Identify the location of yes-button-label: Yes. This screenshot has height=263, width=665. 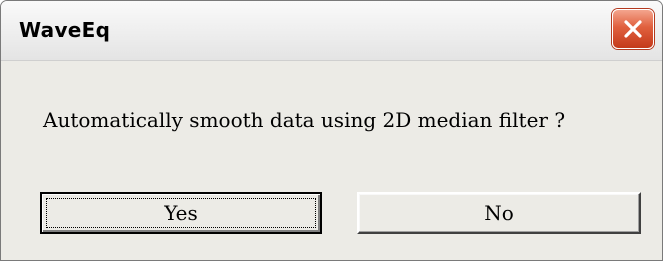
(181, 213).